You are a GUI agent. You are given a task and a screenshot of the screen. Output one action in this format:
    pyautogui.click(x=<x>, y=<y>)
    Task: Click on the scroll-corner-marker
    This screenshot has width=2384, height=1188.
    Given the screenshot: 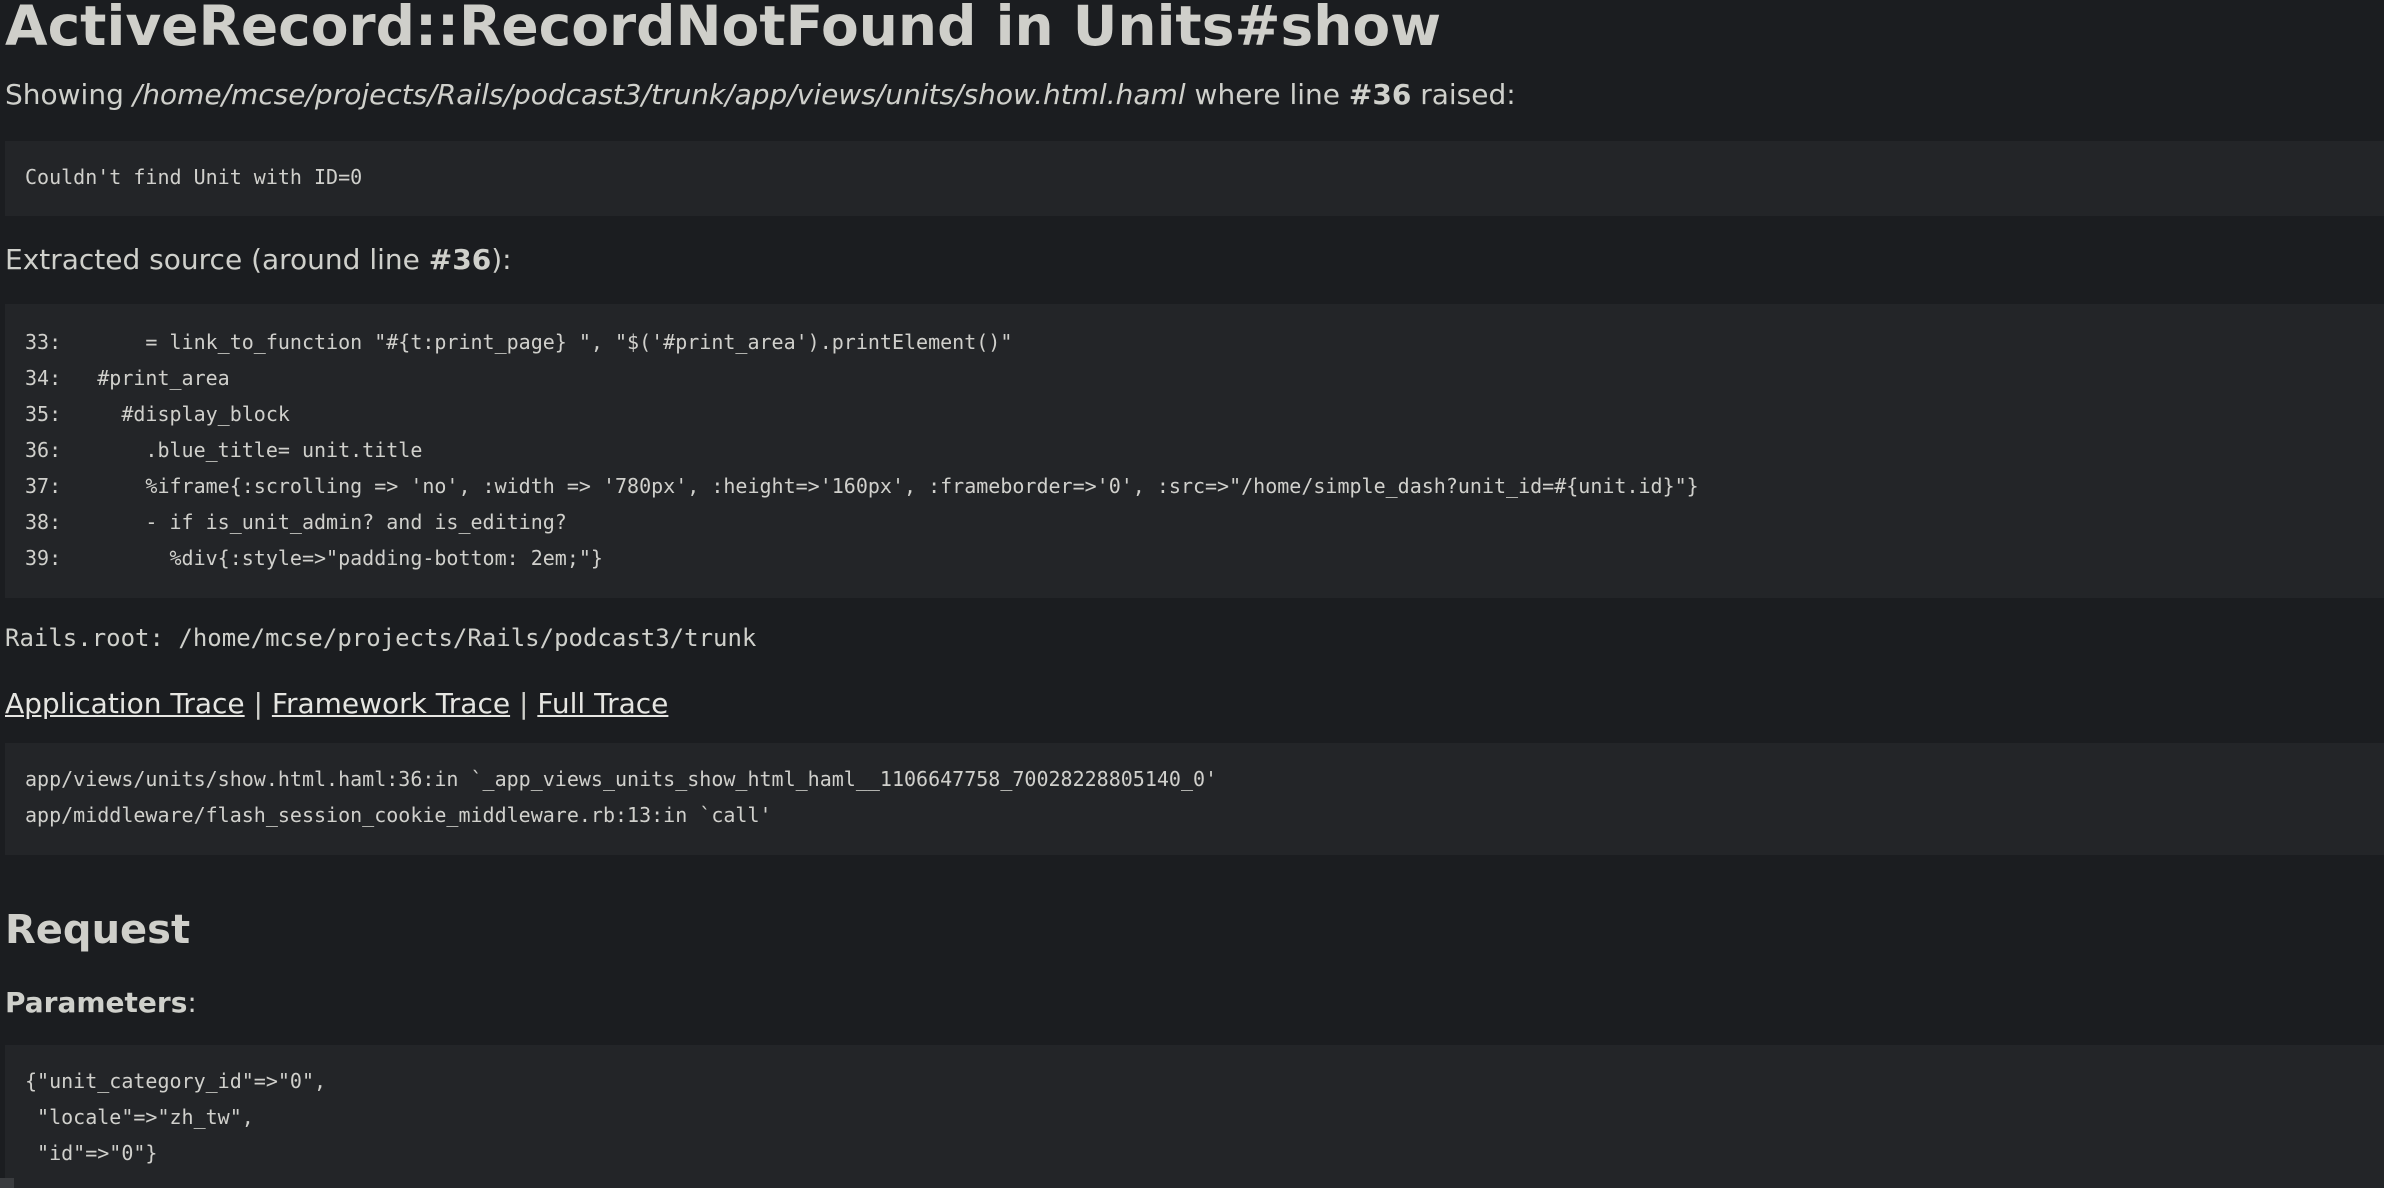 What is the action you would take?
    pyautogui.click(x=7, y=1183)
    